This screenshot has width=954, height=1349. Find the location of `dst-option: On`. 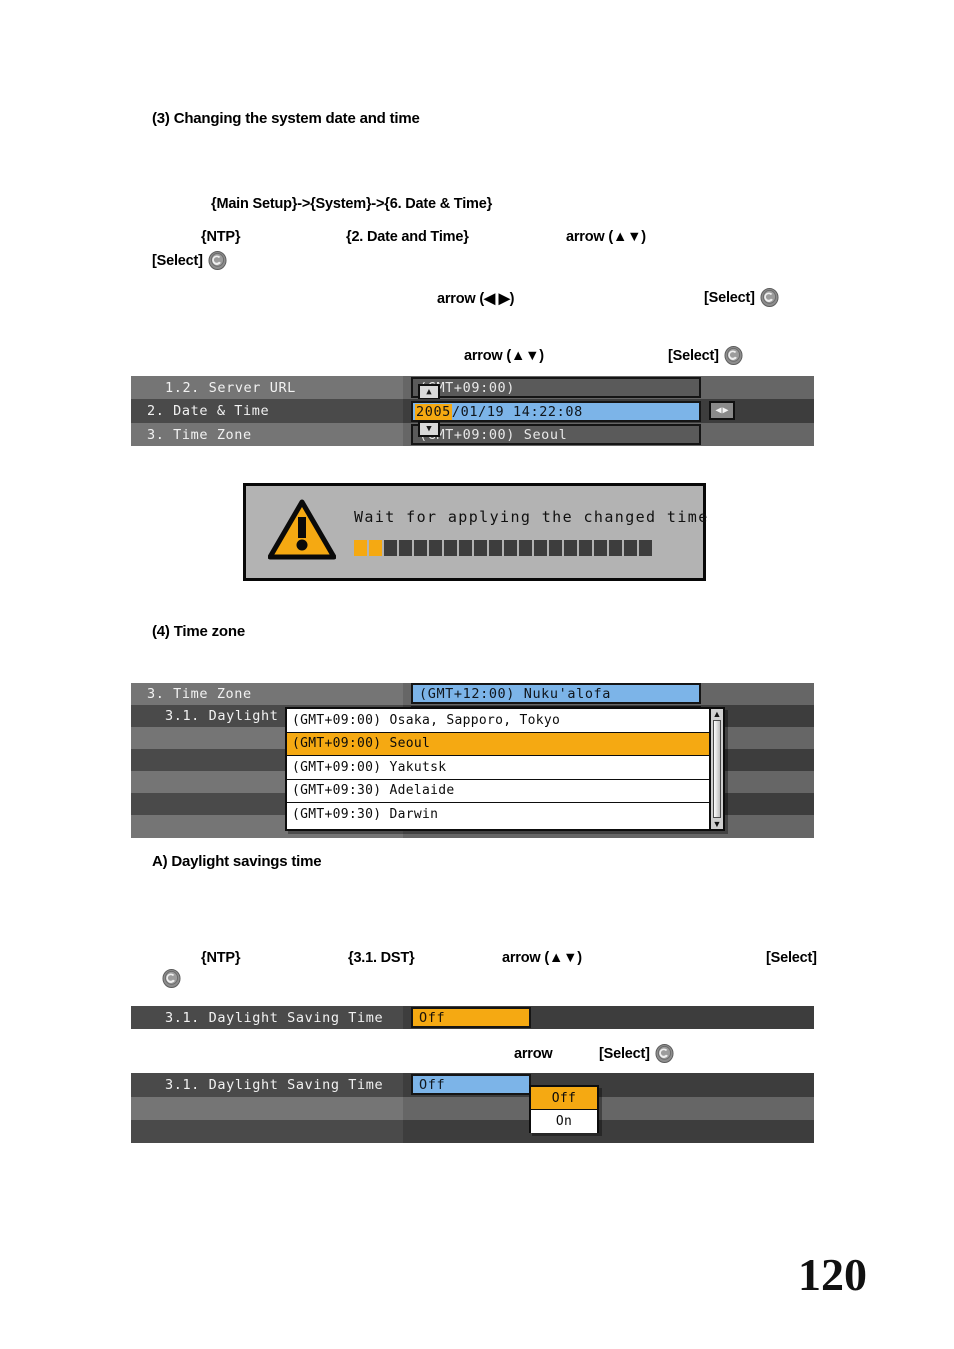

dst-option: On is located at coordinates (564, 1121).